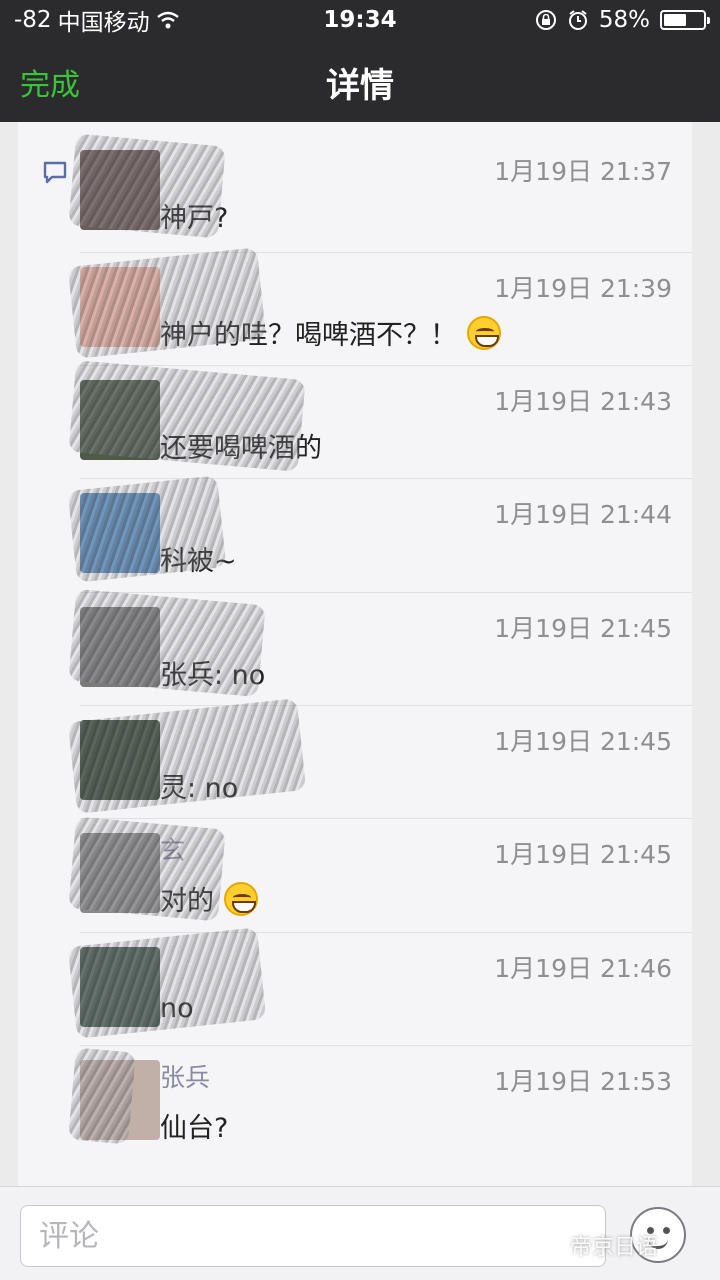 The image size is (720, 1280). What do you see at coordinates (380, 1101) in the screenshot?
I see `comment-row: 张兵 1月19日 21:53 仙台?` at bounding box center [380, 1101].